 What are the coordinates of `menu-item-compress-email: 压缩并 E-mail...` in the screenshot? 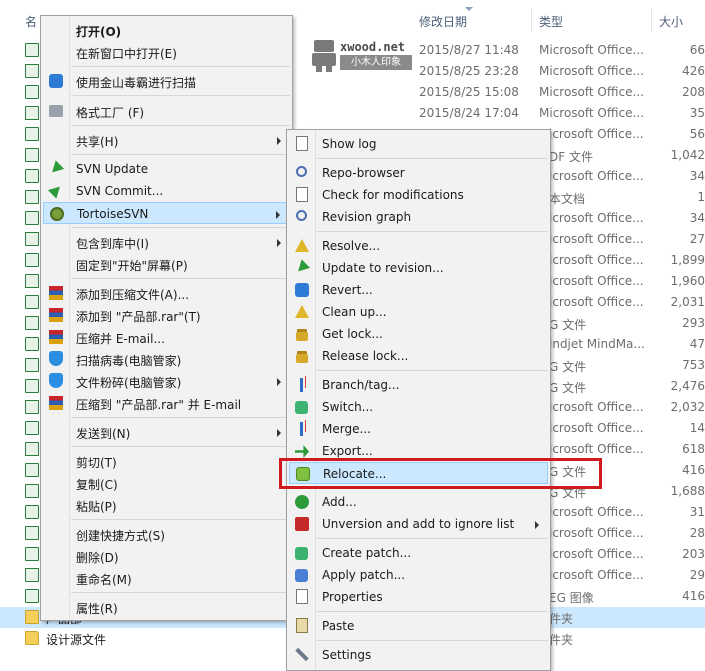 It's located at (166, 337).